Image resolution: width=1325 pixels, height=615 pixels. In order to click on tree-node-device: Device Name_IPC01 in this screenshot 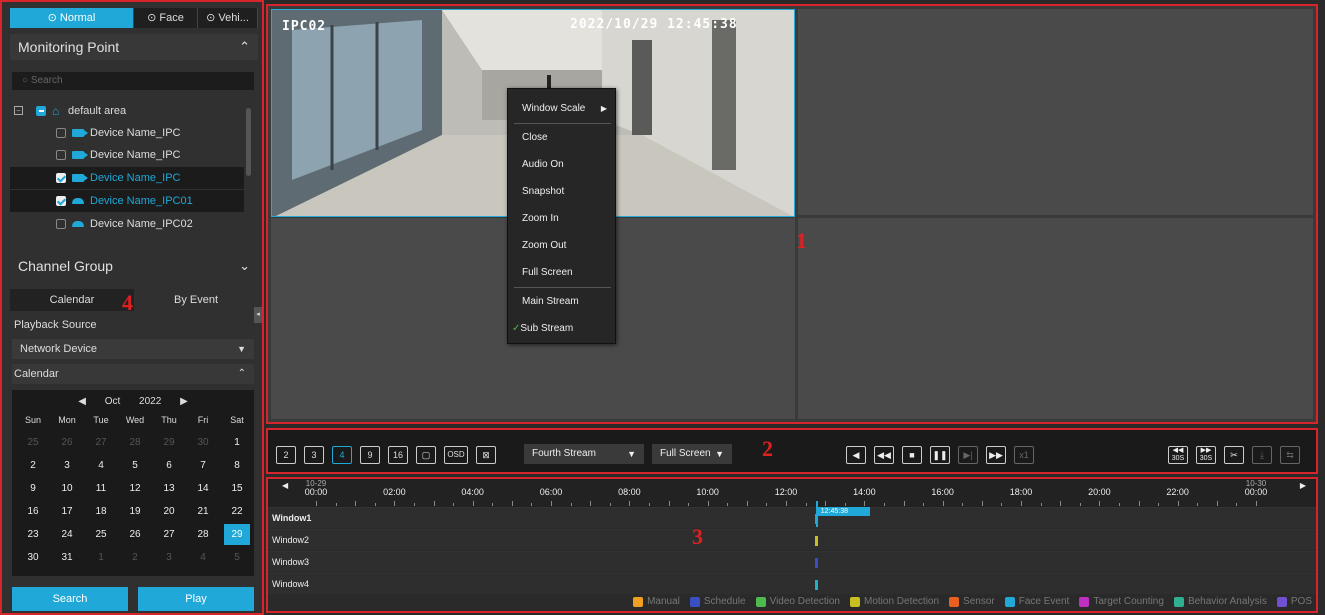, I will do `click(127, 201)`.